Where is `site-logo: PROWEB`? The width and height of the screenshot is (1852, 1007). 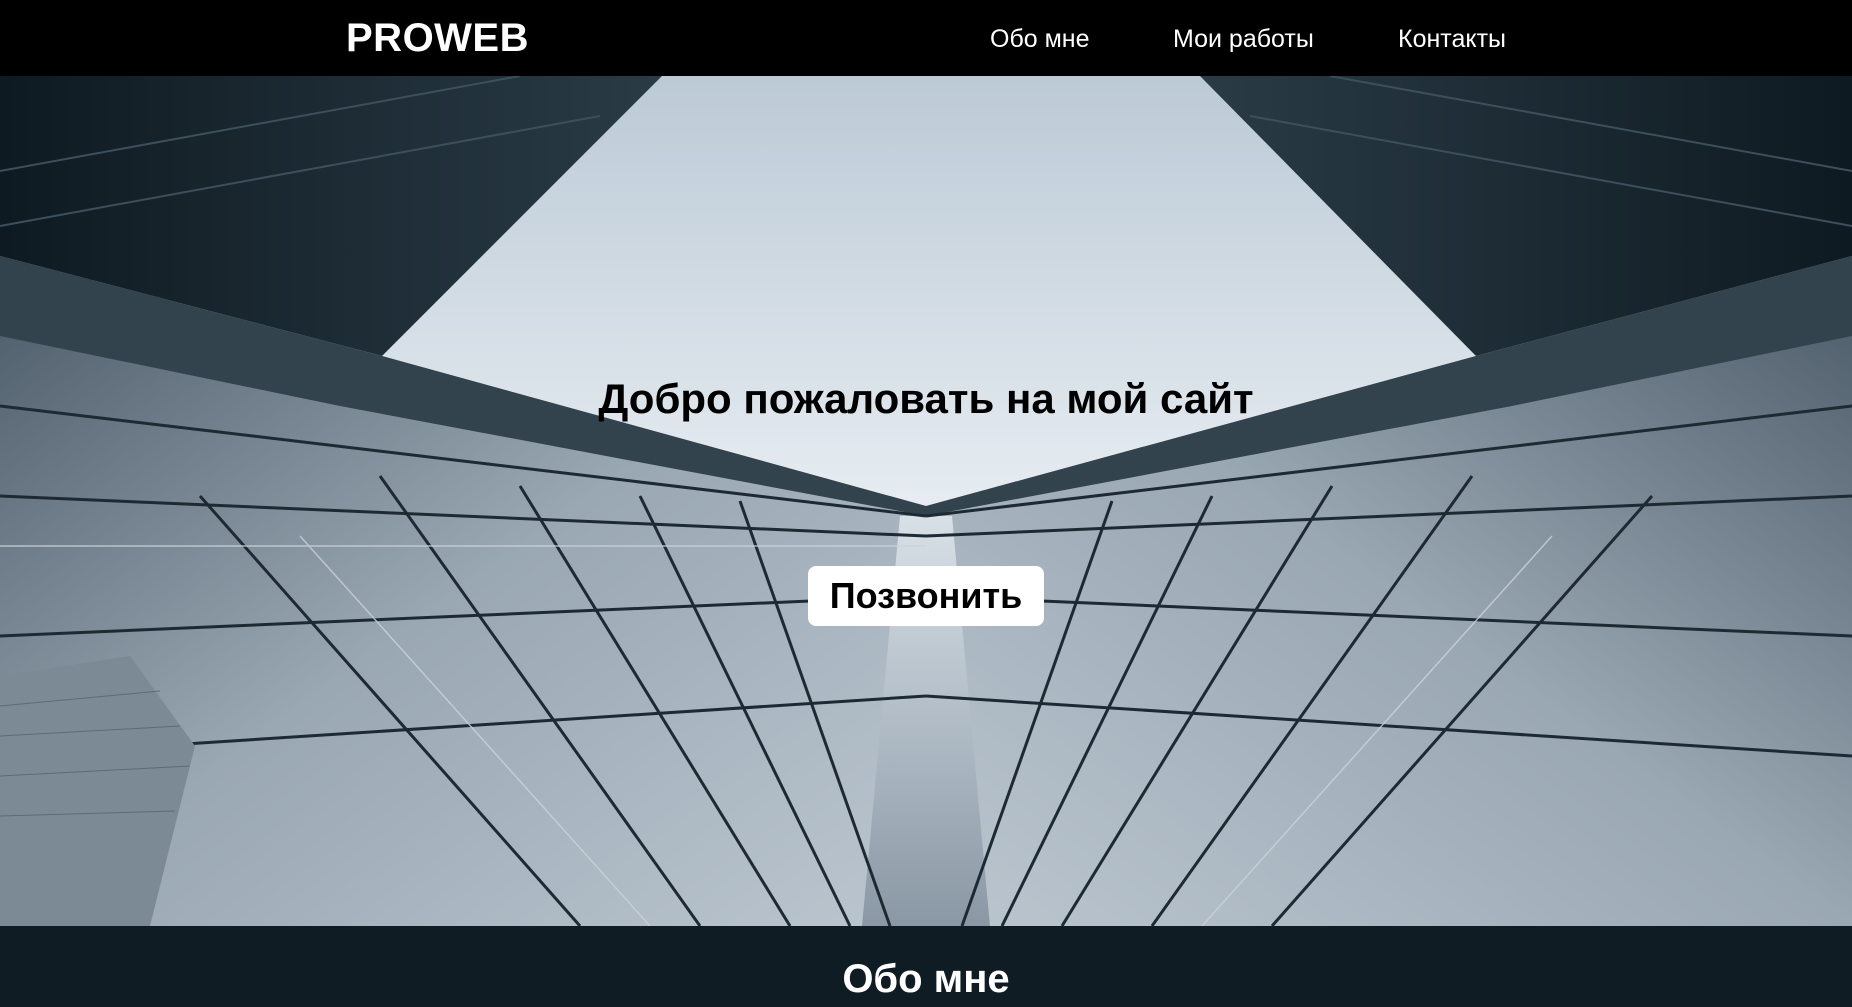 site-logo: PROWEB is located at coordinates (437, 38).